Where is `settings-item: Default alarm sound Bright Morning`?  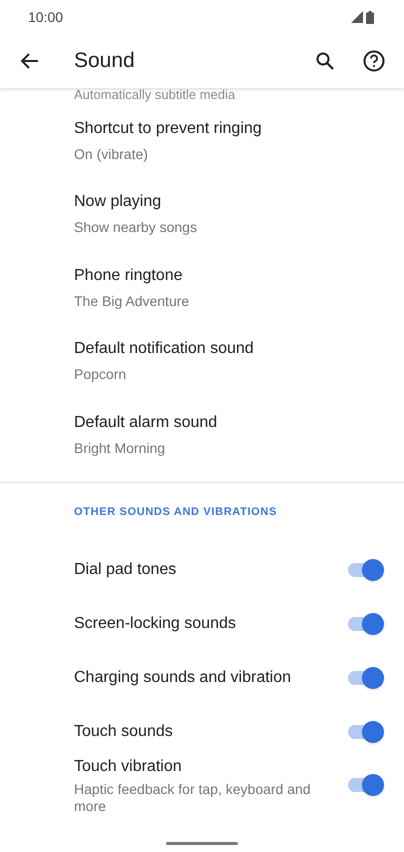
settings-item: Default alarm sound Bright Morning is located at coordinates (202, 435).